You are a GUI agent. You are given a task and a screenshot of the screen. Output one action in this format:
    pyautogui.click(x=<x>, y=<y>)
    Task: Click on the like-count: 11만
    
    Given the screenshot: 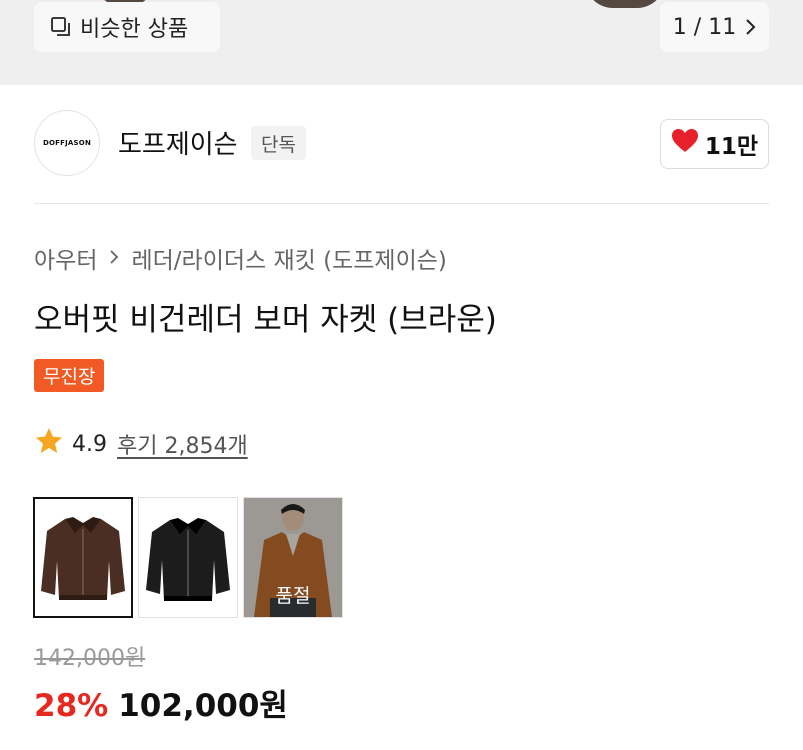 What is the action you would take?
    pyautogui.click(x=731, y=147)
    